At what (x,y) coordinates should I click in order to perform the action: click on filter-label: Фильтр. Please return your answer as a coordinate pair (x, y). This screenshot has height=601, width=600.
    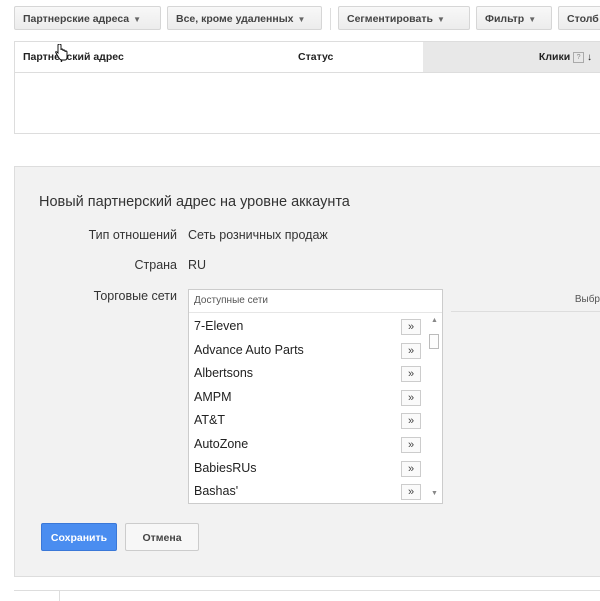
    Looking at the image, I should click on (505, 19).